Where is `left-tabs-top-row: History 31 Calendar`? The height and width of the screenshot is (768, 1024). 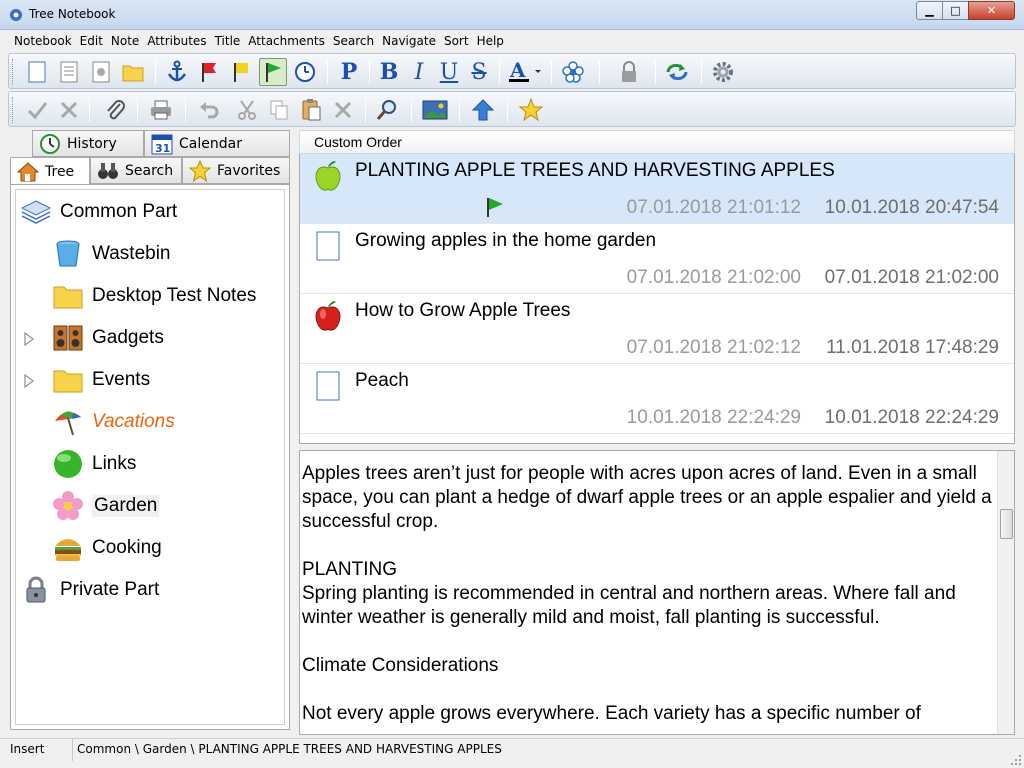
left-tabs-top-row: History 31 Calendar is located at coordinates (150, 143).